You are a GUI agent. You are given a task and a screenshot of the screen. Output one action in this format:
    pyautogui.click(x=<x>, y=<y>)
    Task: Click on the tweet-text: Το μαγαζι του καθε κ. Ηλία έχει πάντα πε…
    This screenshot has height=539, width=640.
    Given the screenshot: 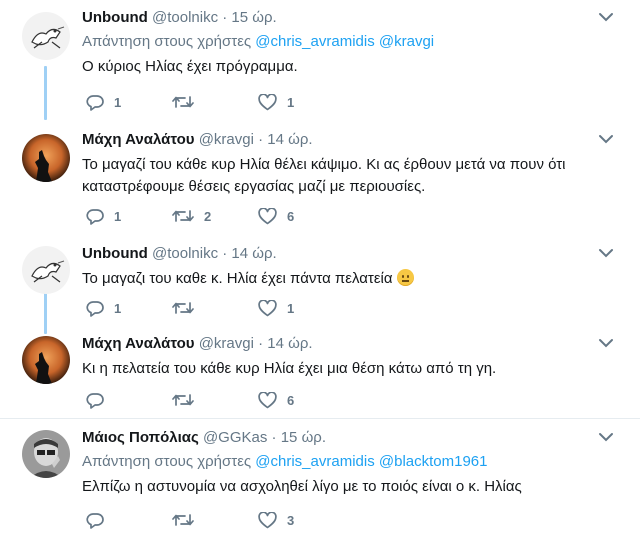 What is the action you would take?
    pyautogui.click(x=237, y=278)
    